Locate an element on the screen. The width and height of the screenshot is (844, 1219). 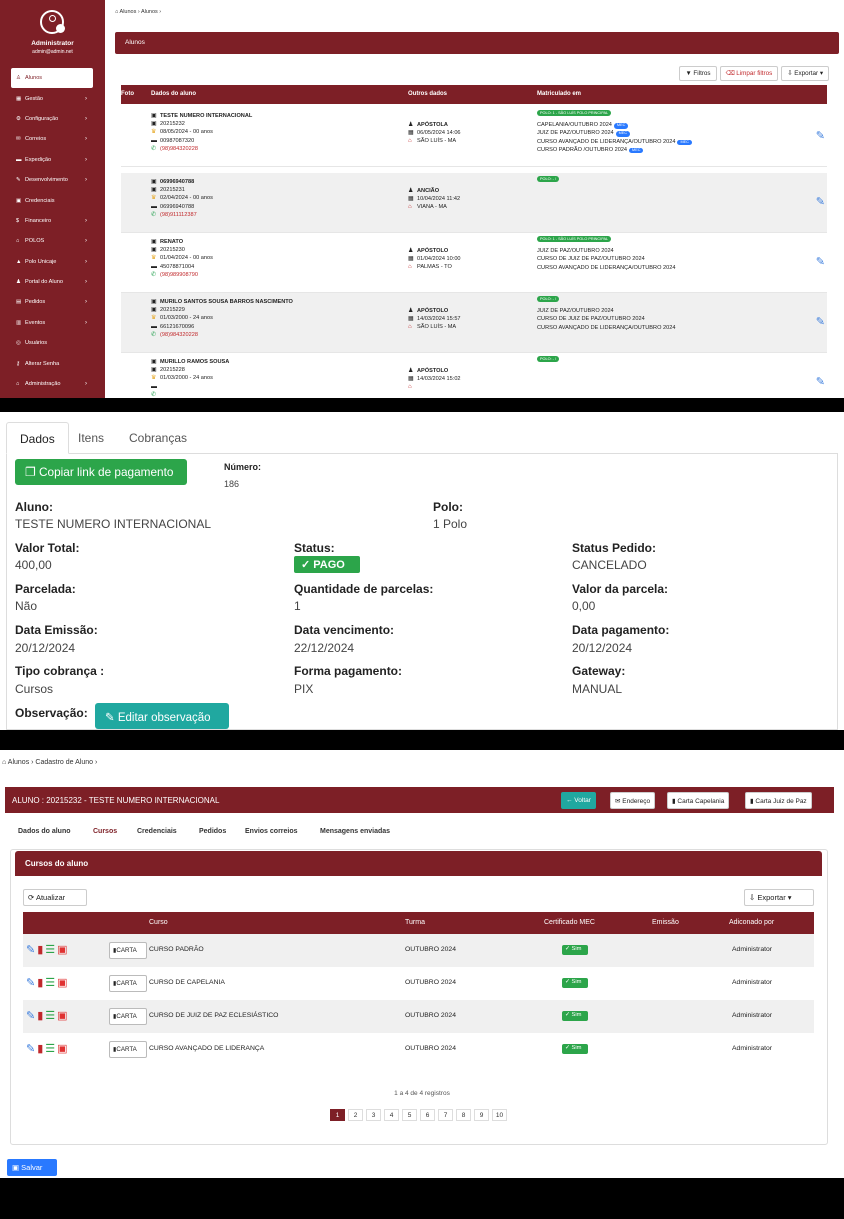
justice-peace-letter-button: ▮ Carta Juiz de Paz is located at coordinates (778, 800).